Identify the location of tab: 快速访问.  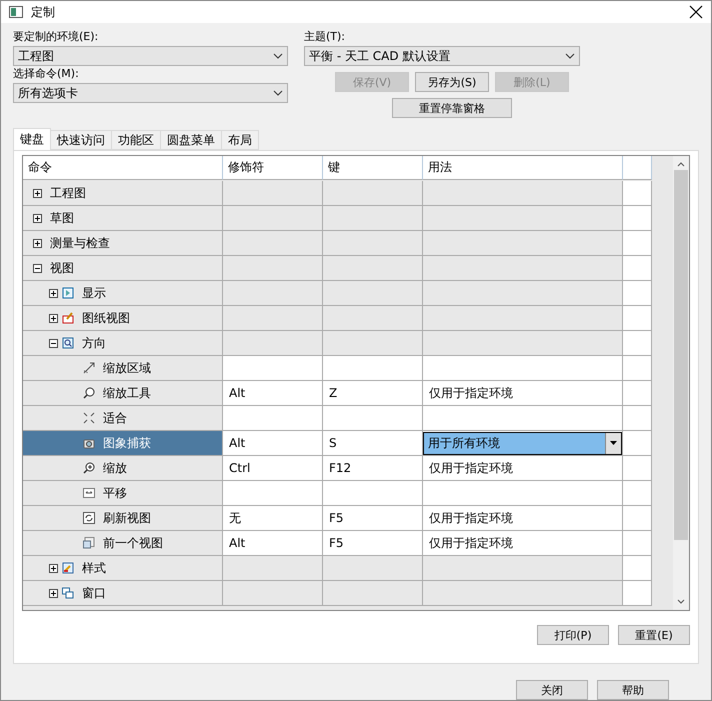
(81, 140).